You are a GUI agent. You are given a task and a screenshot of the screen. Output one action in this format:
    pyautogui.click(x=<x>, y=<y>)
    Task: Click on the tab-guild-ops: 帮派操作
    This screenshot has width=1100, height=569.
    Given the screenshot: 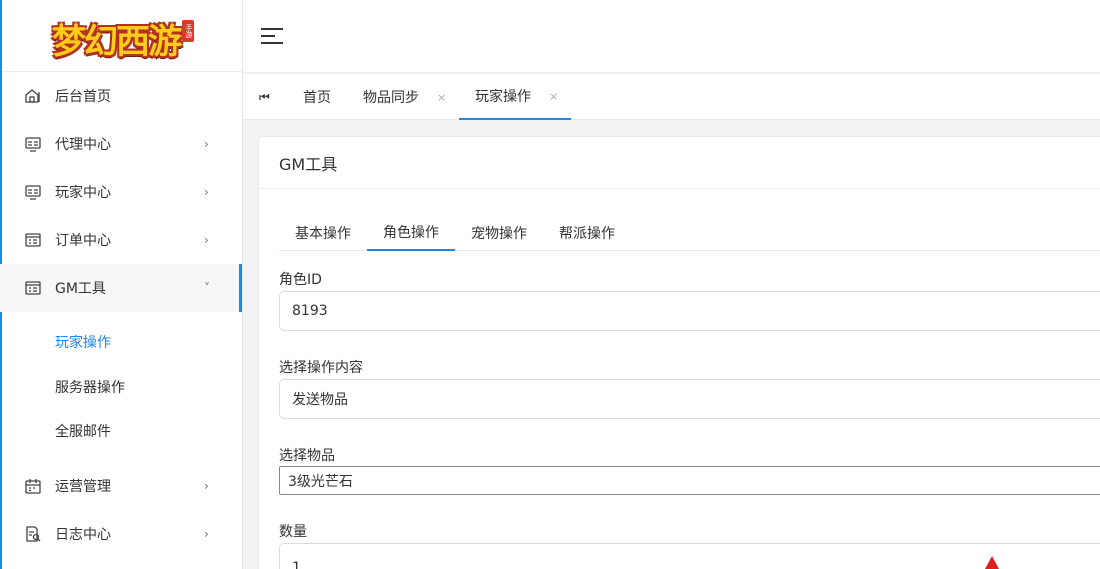 What is the action you would take?
    pyautogui.click(x=587, y=233)
    